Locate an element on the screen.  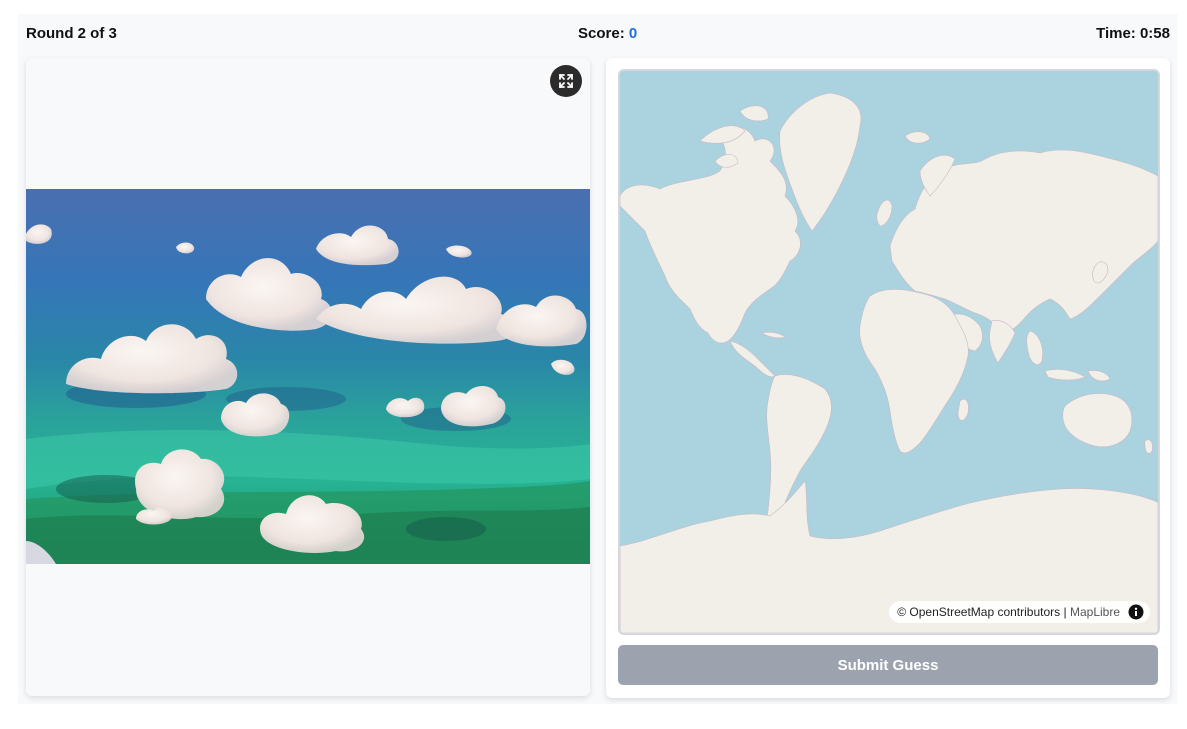
time-label: Time: is located at coordinates (1116, 33).